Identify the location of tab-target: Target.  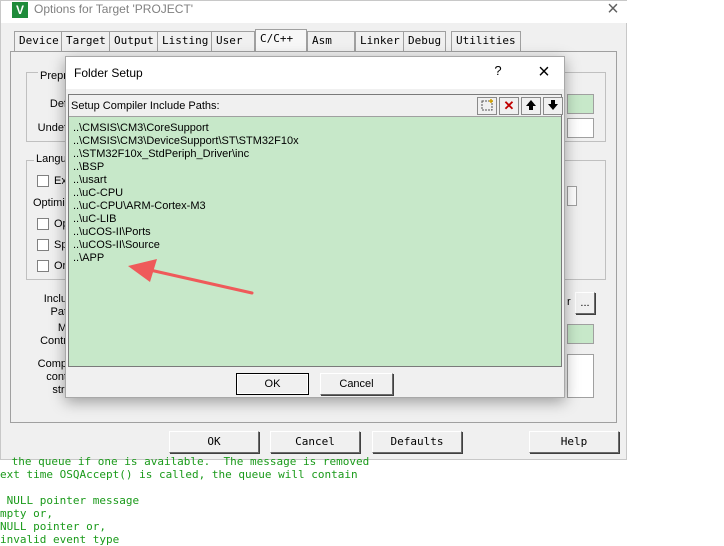
(86, 41).